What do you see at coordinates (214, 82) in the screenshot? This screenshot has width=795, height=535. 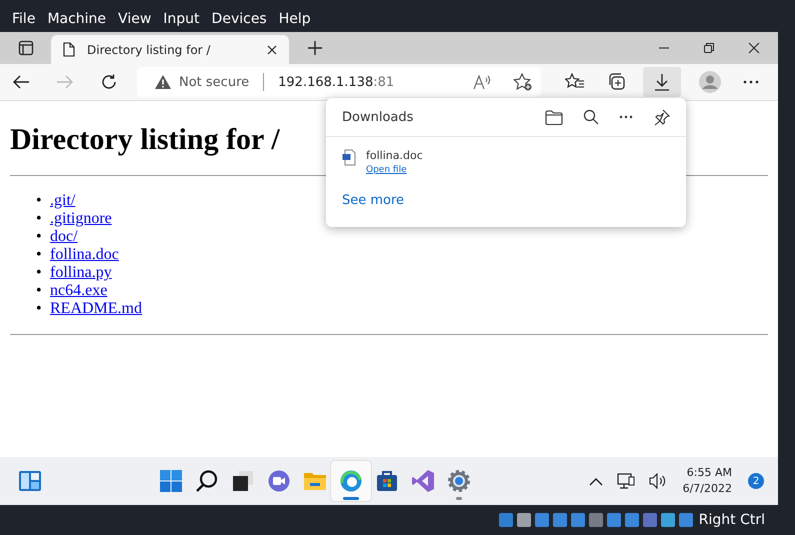 I see `security-label: Not secure` at bounding box center [214, 82].